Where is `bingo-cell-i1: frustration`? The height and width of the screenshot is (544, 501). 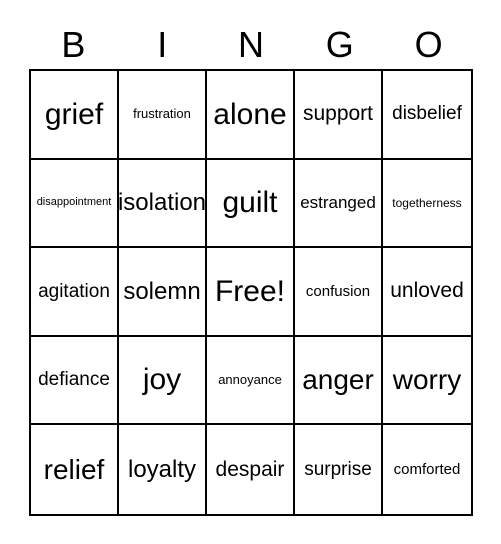 bingo-cell-i1: frustration is located at coordinates (163, 115).